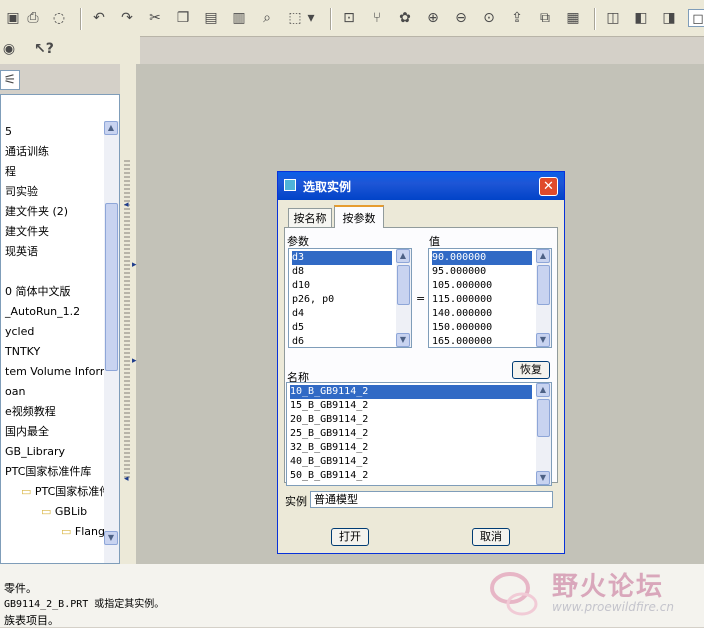 The image size is (704, 628). Describe the element at coordinates (267, 18) in the screenshot. I see `find-icon: ⌕` at that location.